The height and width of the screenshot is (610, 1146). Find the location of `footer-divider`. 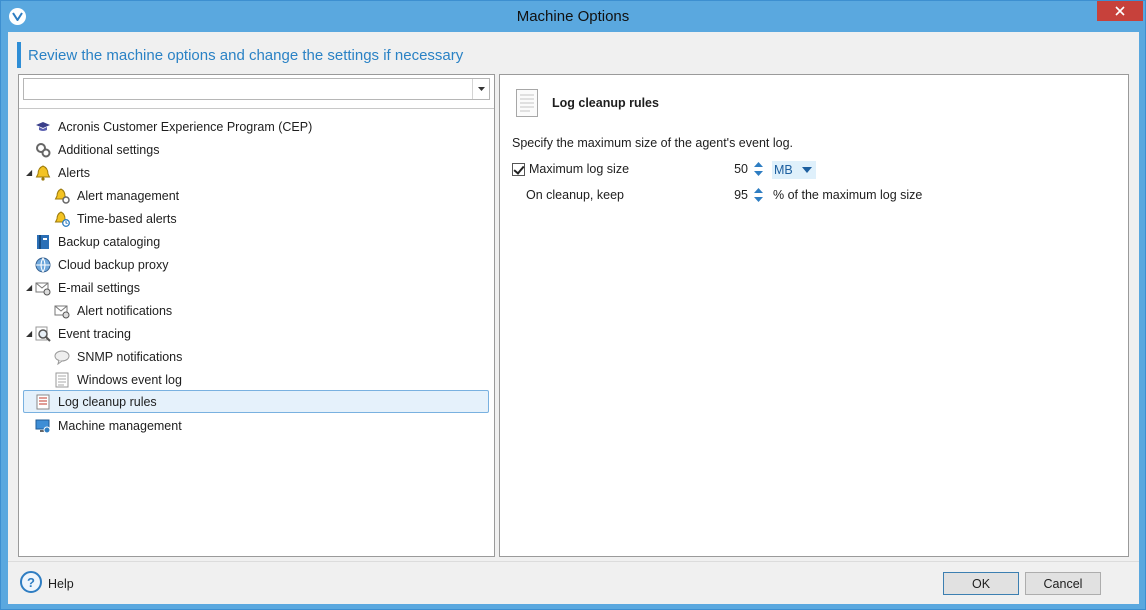

footer-divider is located at coordinates (573, 561).